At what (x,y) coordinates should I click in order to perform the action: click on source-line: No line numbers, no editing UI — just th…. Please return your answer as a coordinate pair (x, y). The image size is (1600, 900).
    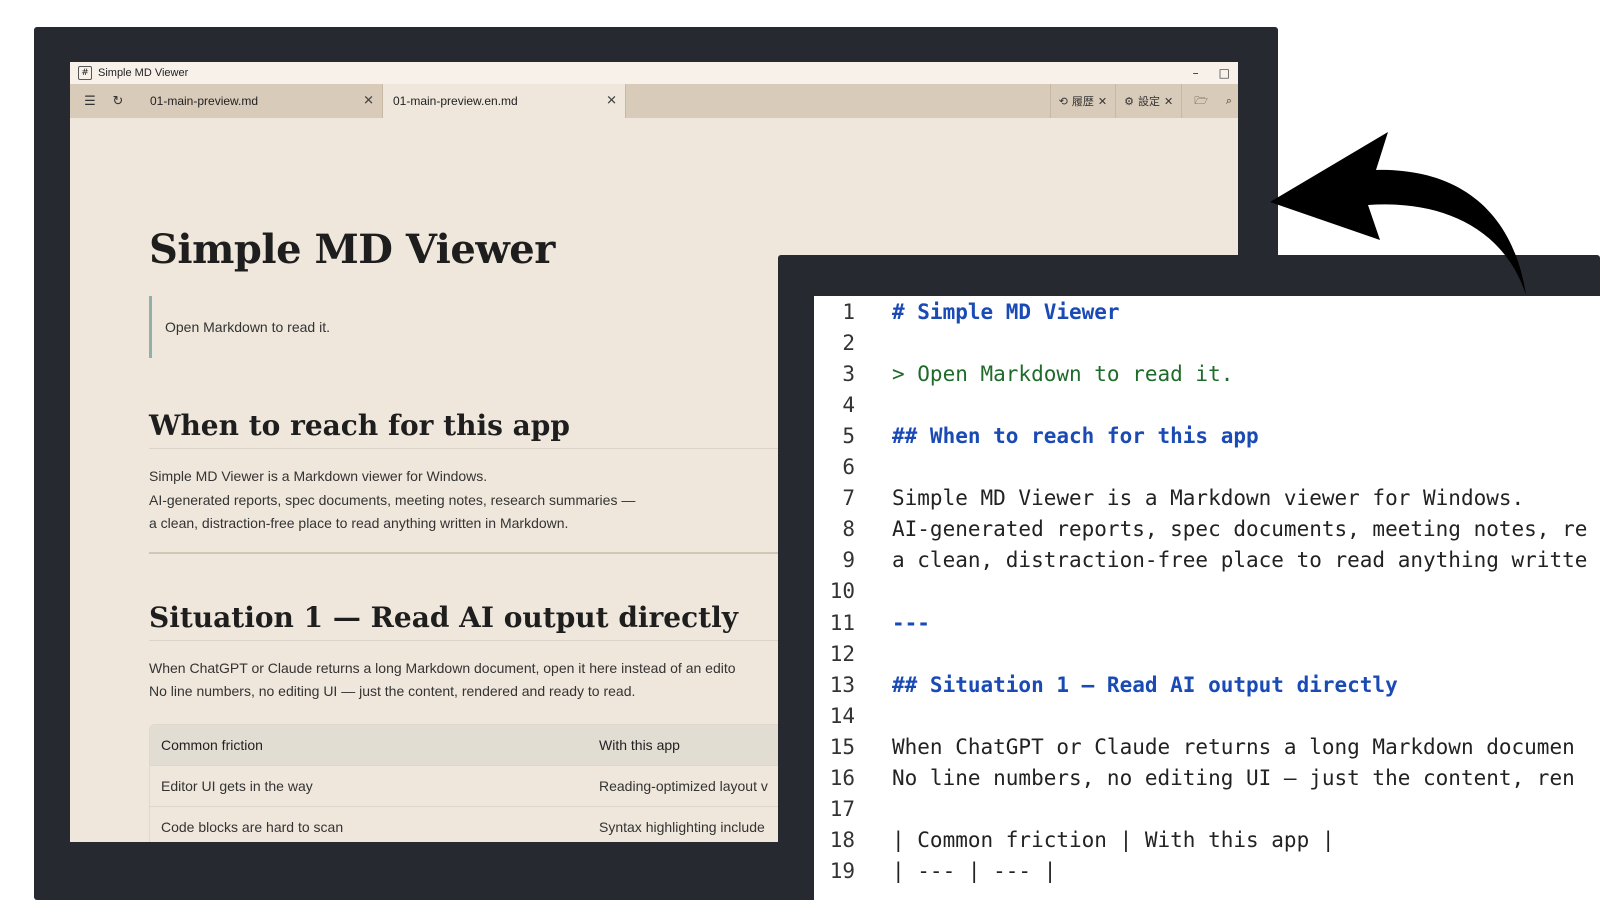
    Looking at the image, I should click on (1233, 777).